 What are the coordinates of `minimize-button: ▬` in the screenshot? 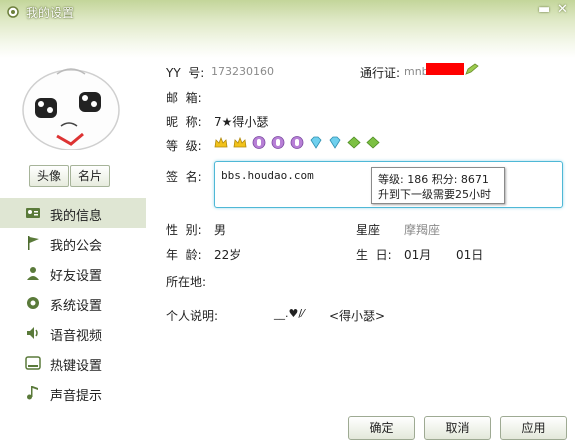 It's located at (544, 9).